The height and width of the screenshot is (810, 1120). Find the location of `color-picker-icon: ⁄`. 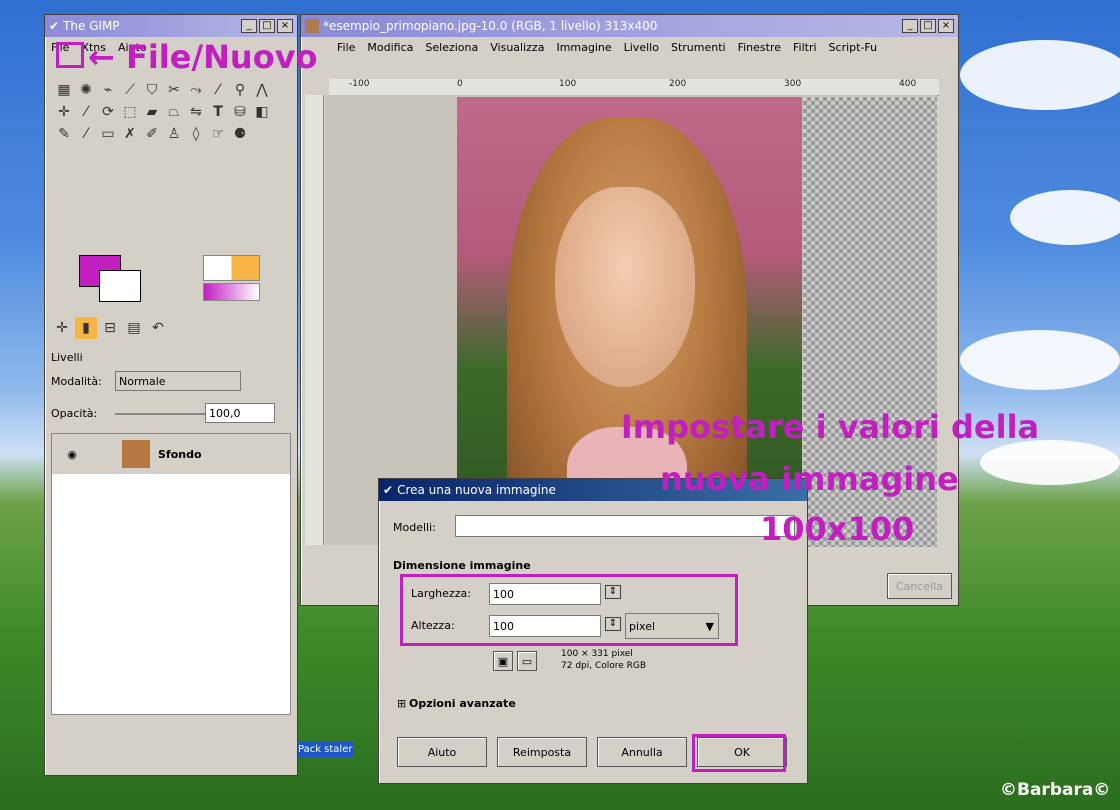

color-picker-icon: ⁄ is located at coordinates (218, 90).